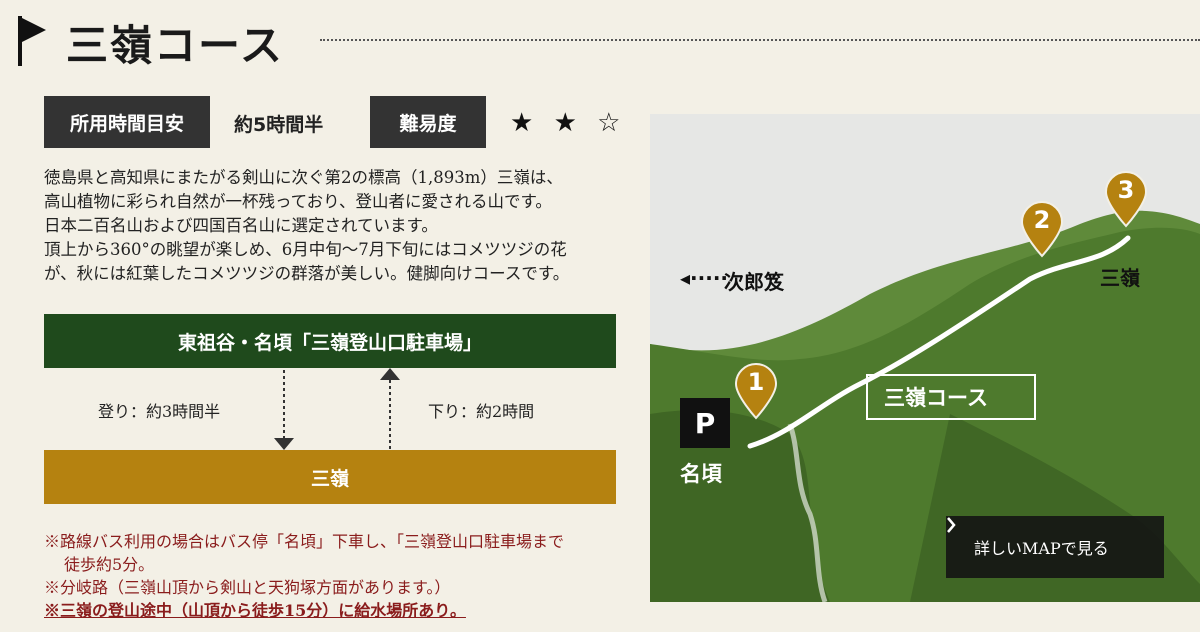  Describe the element at coordinates (936, 398) in the screenshot. I see `map-label-trail: 三嶺コース` at that location.